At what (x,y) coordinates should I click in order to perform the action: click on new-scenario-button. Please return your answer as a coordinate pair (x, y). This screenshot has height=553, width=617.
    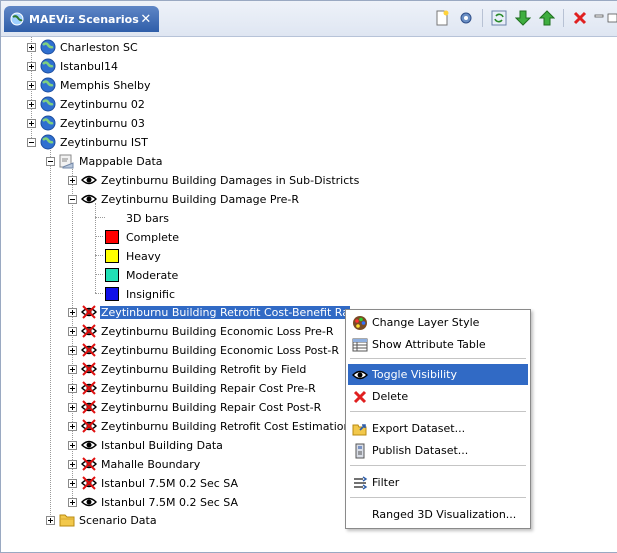
    Looking at the image, I should click on (442, 18).